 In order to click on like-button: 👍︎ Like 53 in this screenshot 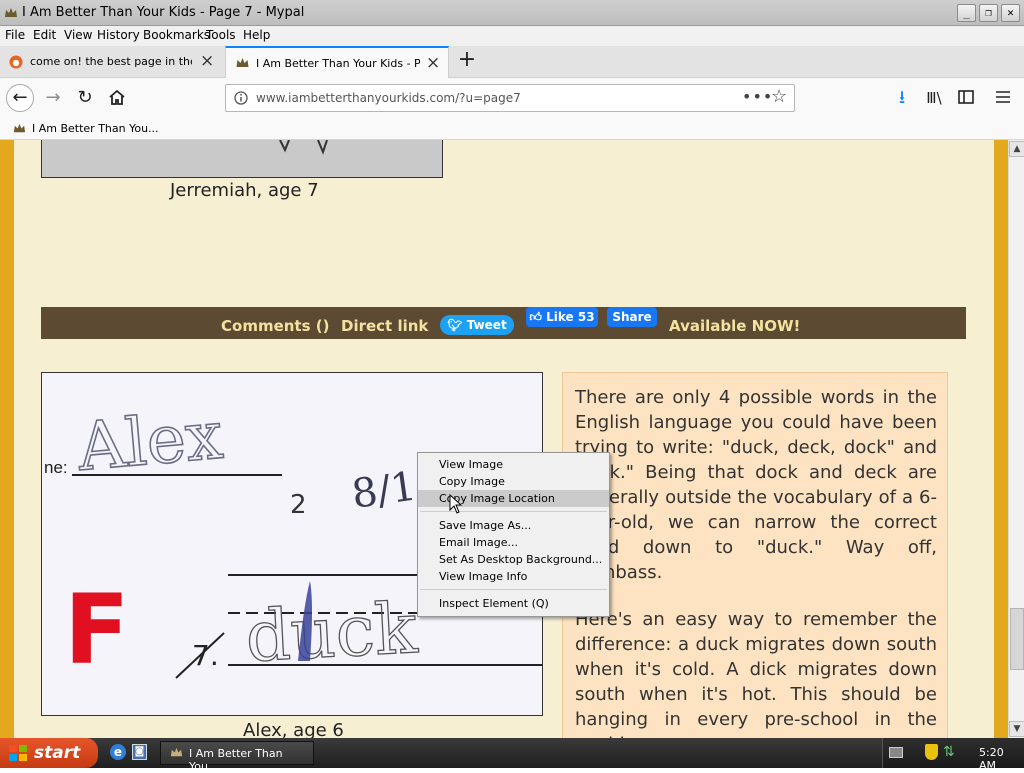, I will do `click(562, 317)`.